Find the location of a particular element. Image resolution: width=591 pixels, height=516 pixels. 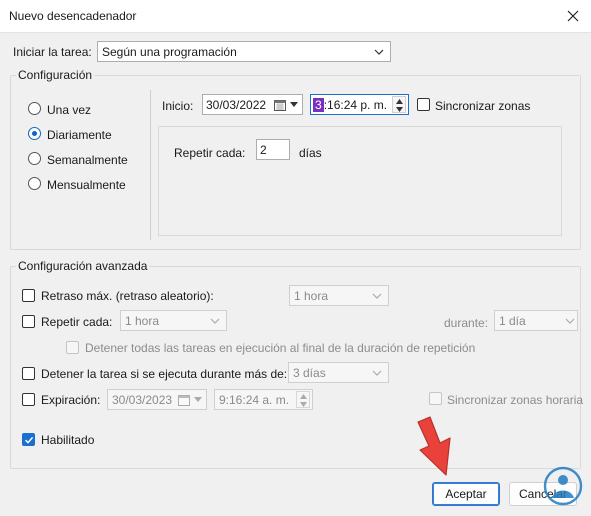

repeat-checkbox is located at coordinates (28, 321).